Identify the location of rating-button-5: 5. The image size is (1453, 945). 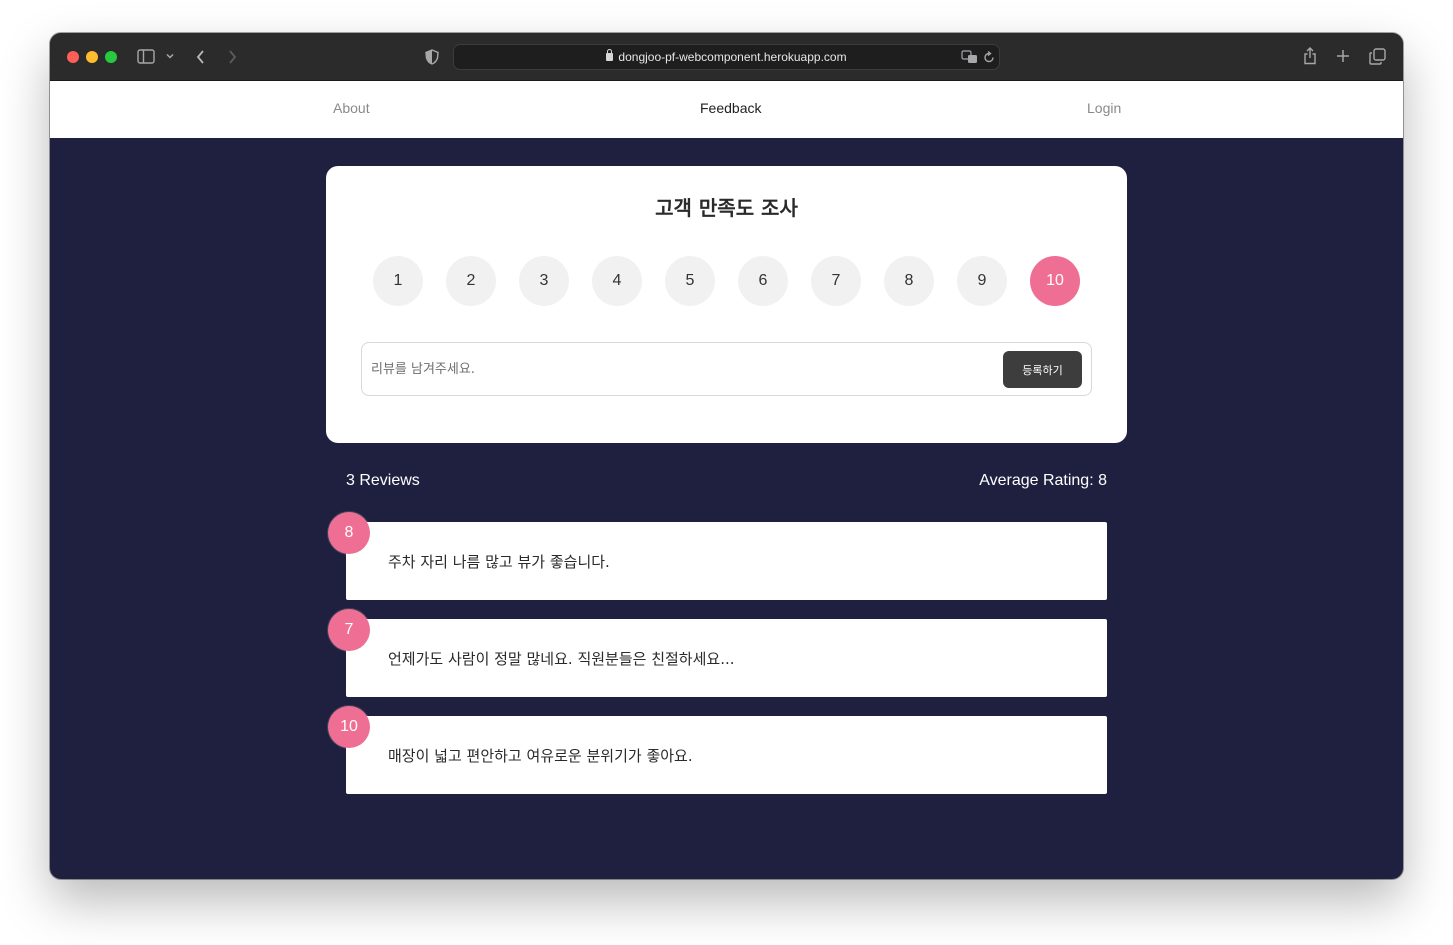
(690, 281).